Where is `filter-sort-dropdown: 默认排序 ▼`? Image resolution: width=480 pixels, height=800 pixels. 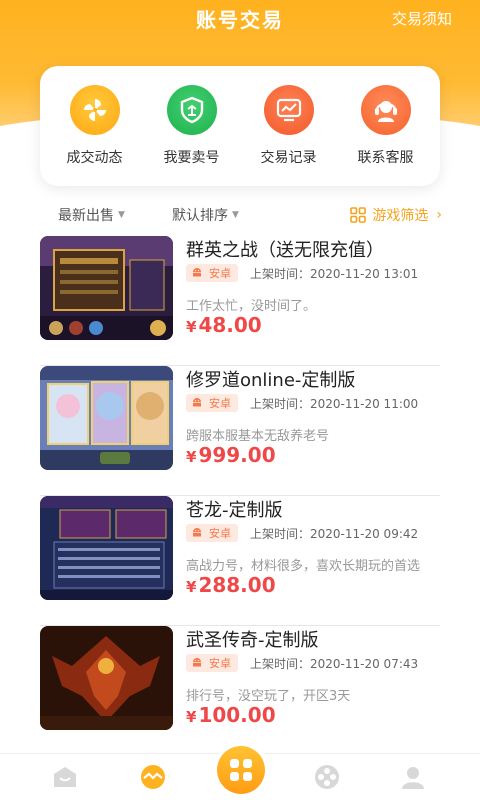 filter-sort-dropdown: 默认排序 ▼ is located at coordinates (205, 215).